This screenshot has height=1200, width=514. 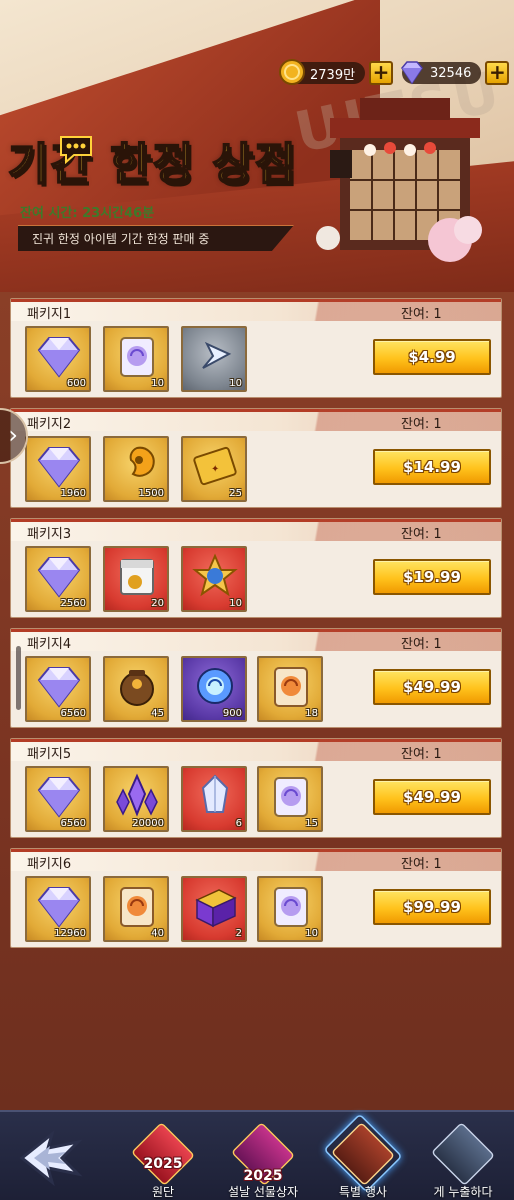 I want to click on gem-amount: 32546, so click(x=451, y=73).